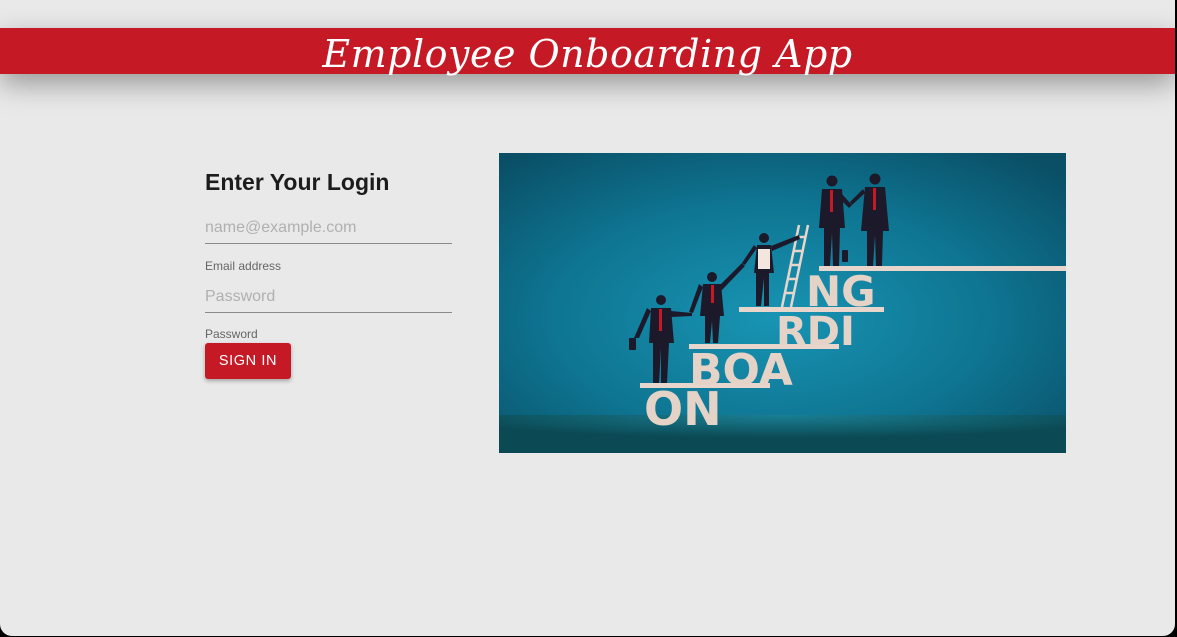  Describe the element at coordinates (841, 291) in the screenshot. I see `step-letters-4: NG` at that location.